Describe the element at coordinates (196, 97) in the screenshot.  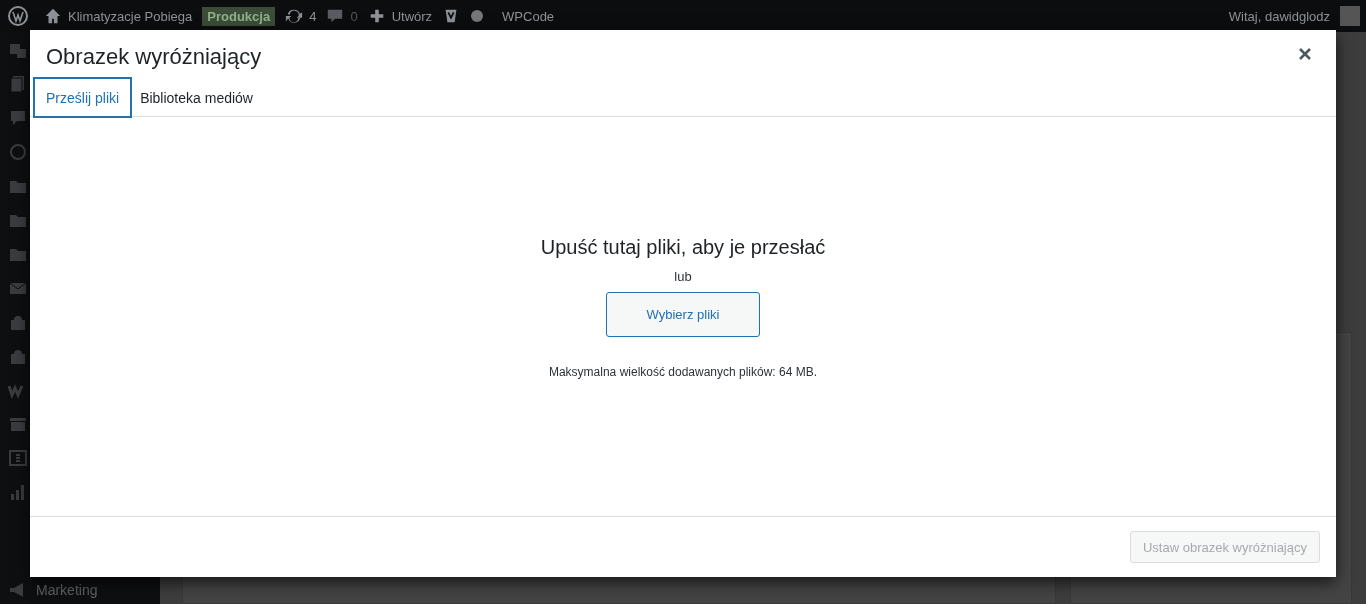
I see `tab: Biblioteka mediów` at that location.